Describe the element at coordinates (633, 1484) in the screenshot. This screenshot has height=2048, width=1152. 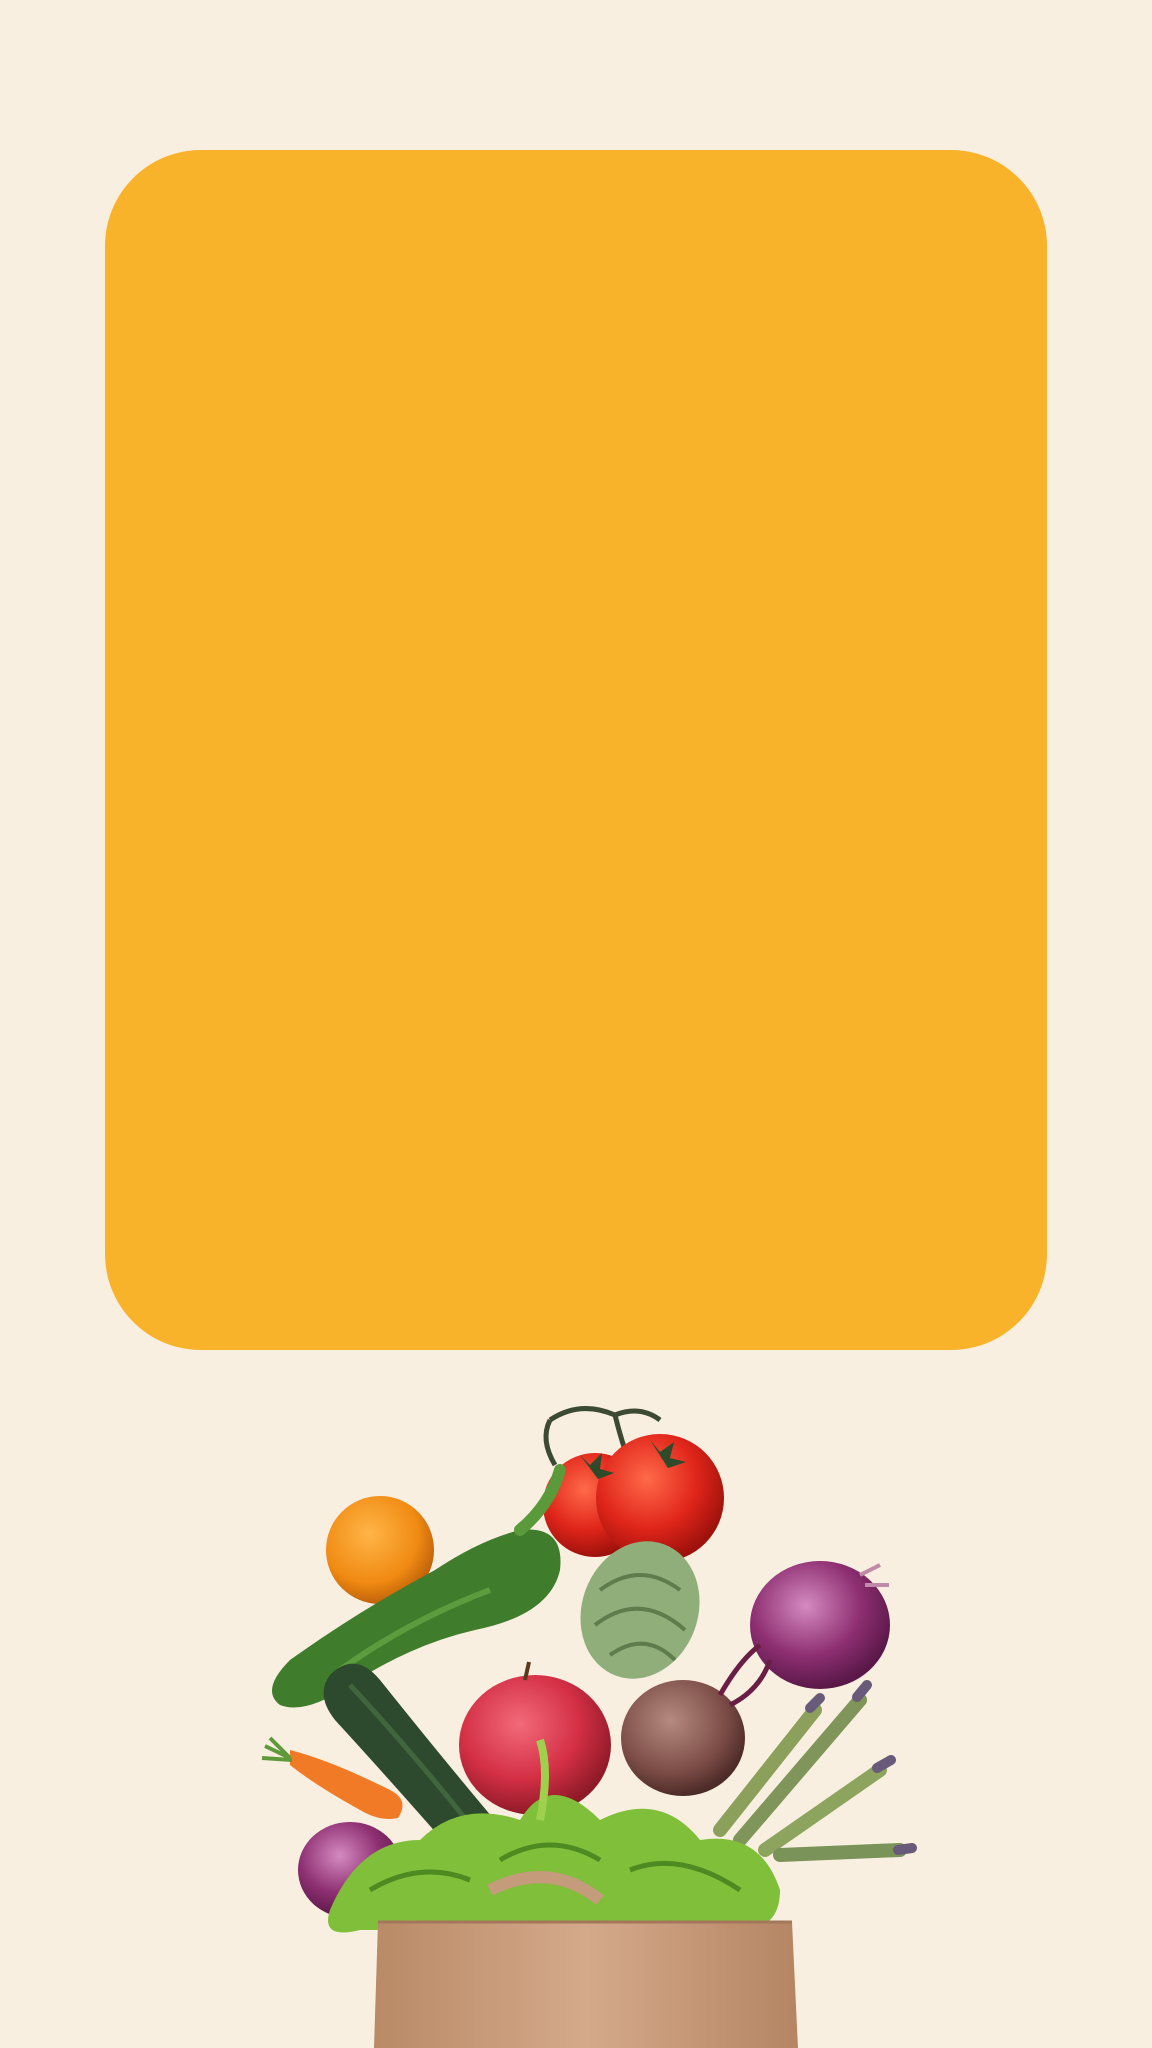
I see `tomato-icon` at that location.